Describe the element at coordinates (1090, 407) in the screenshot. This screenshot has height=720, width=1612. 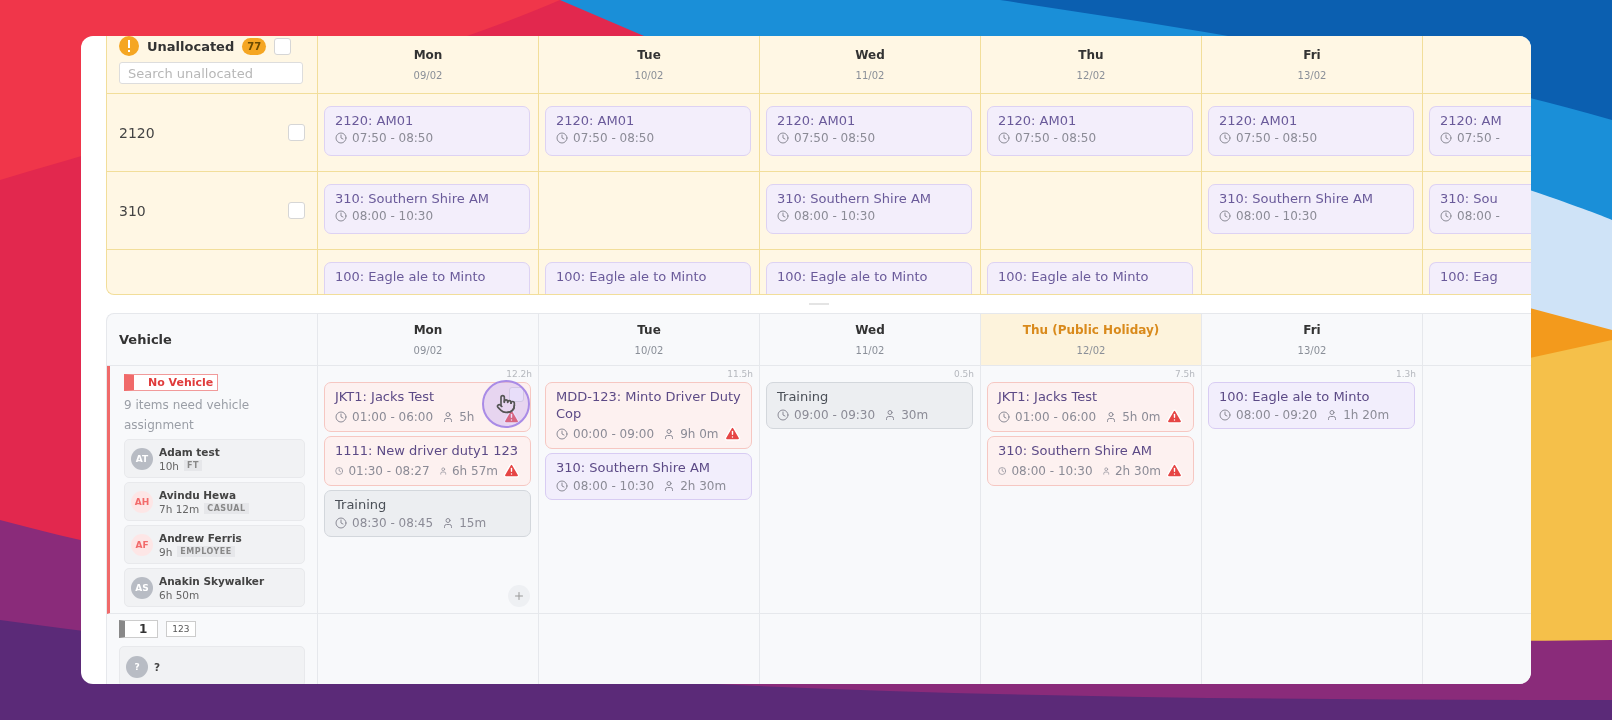
I see `shift-card: JKT1: Jacks Test 01:00 - 06:00 5h 0m` at that location.